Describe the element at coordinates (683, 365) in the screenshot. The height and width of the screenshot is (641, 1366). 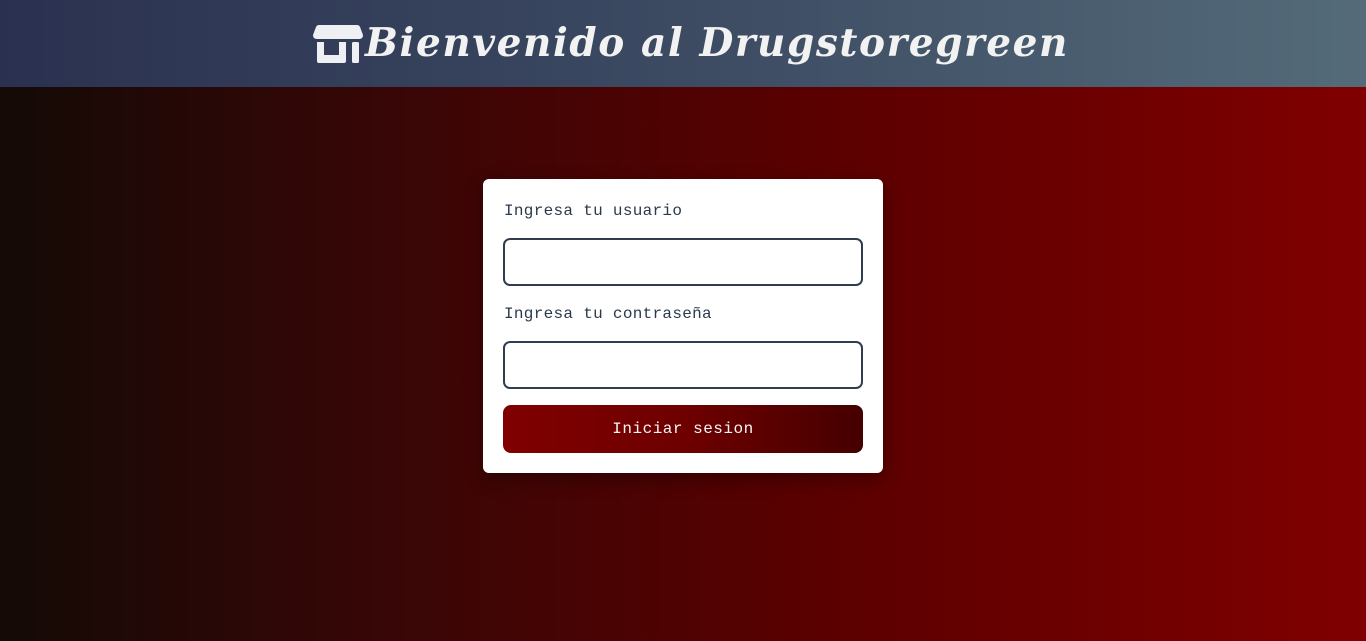
I see `password-input` at that location.